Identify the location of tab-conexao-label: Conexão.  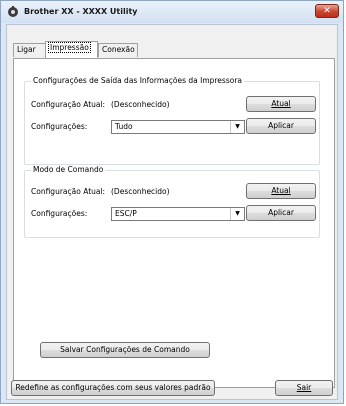
(118, 49).